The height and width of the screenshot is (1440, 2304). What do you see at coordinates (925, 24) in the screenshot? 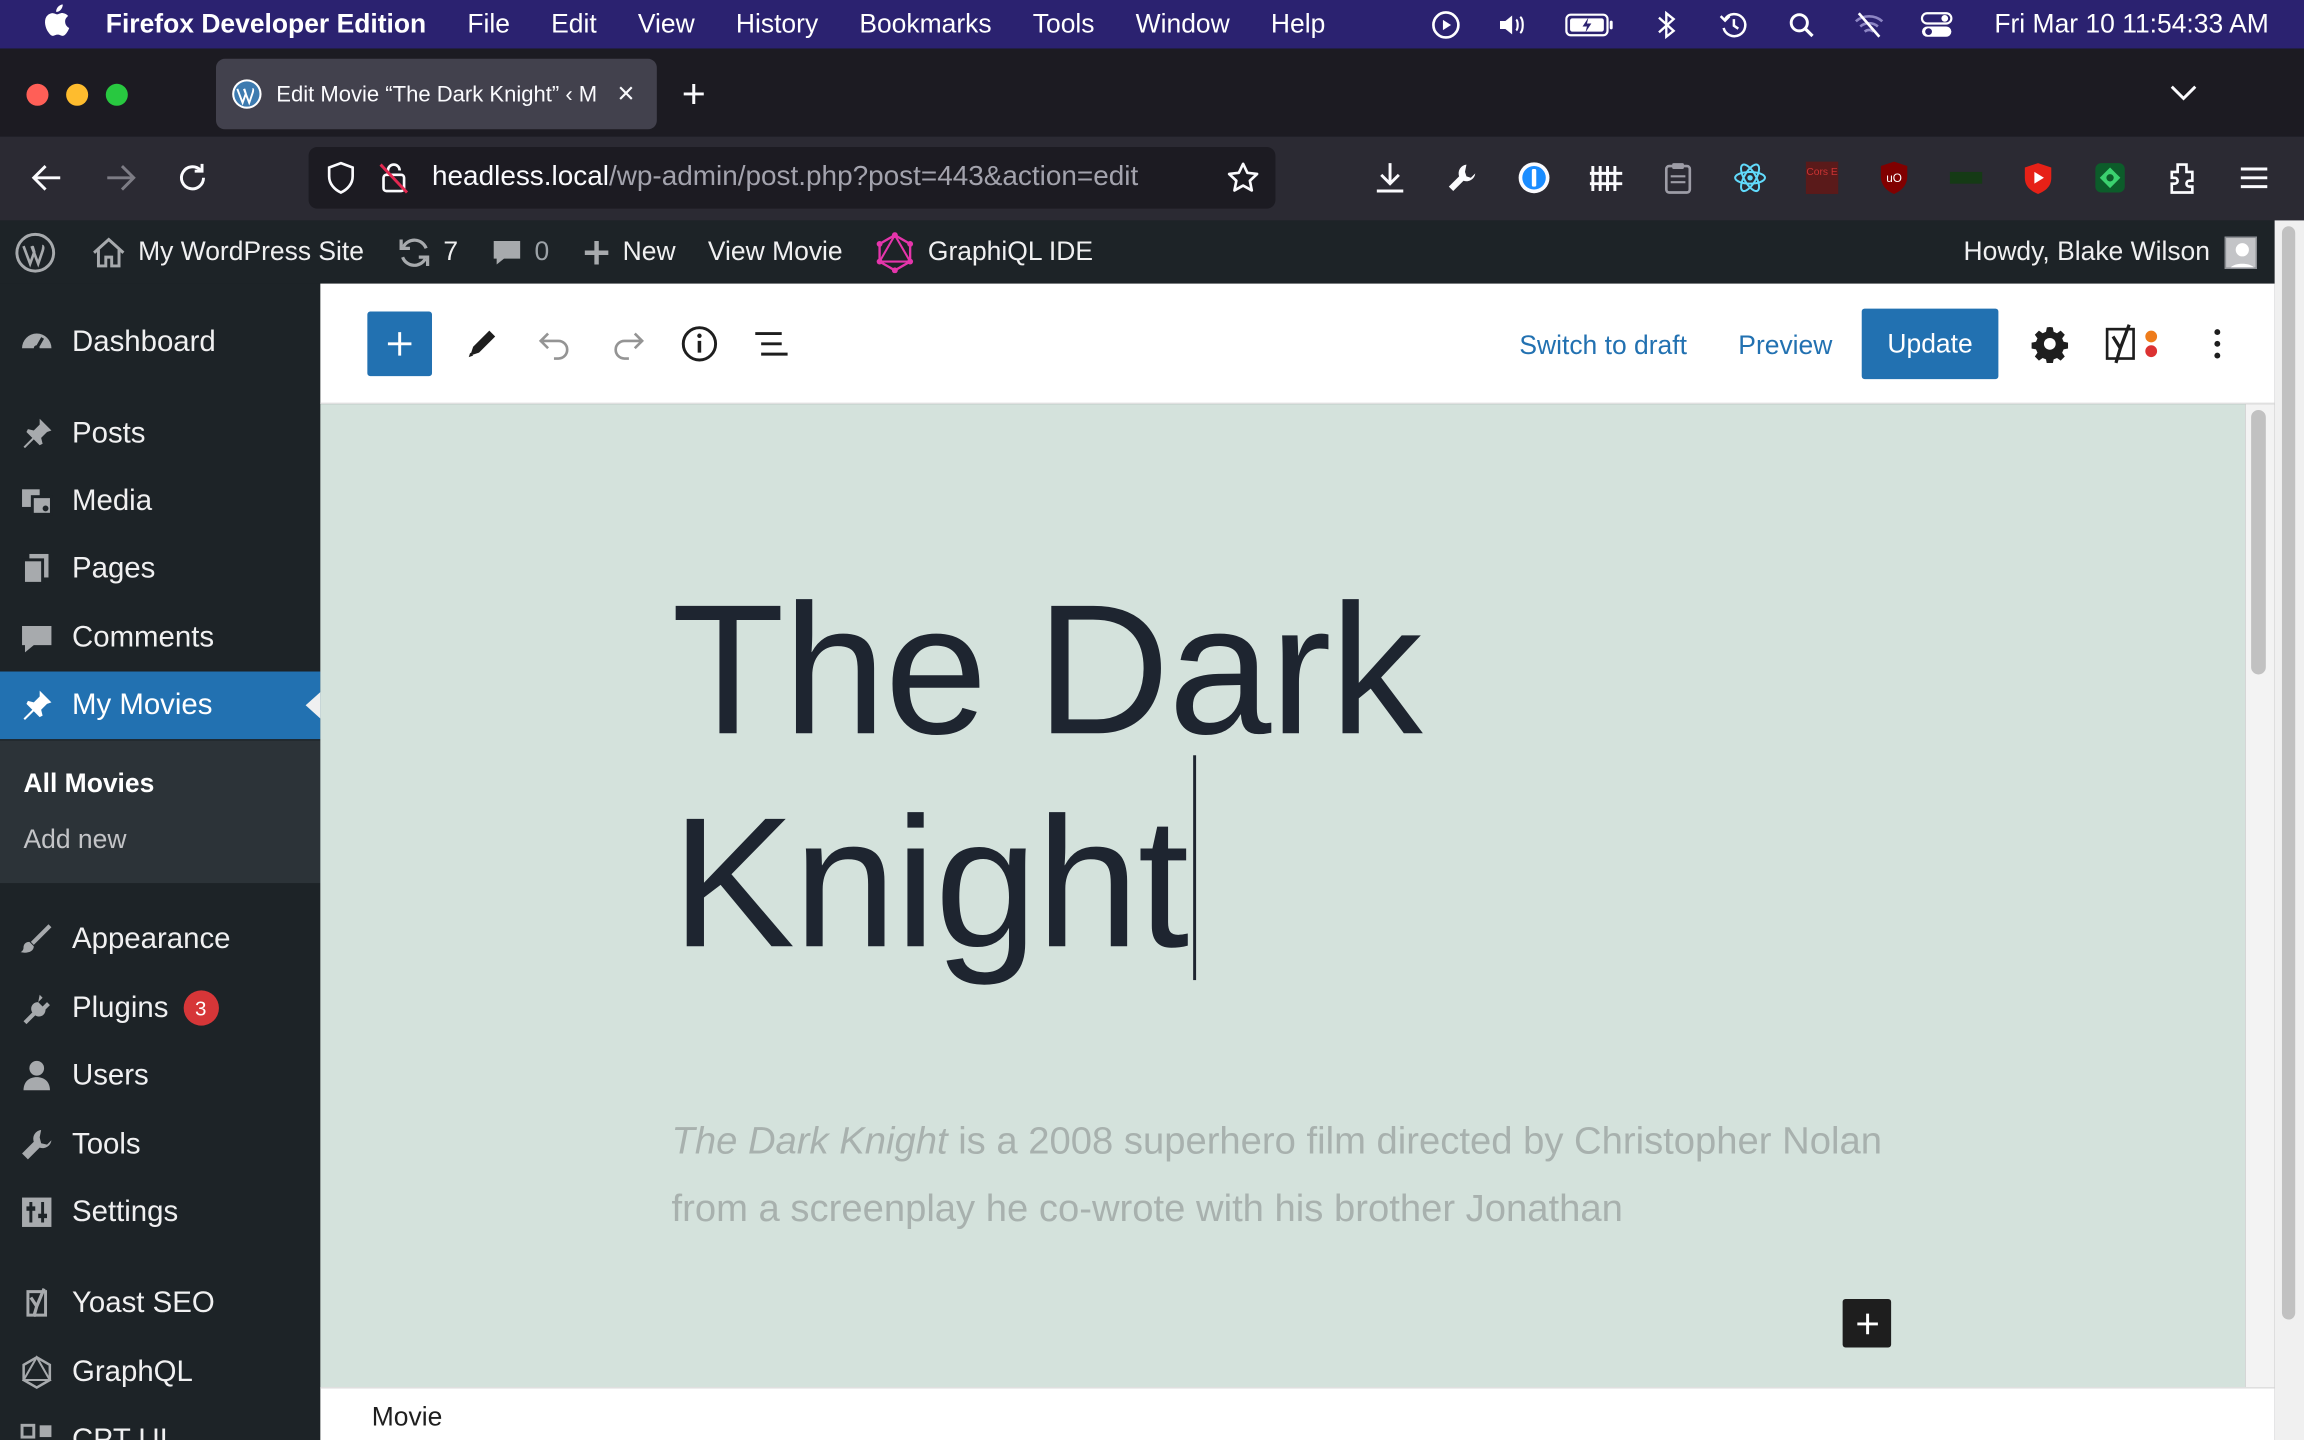
I see `menu-bookmarks: Bookmarks` at bounding box center [925, 24].